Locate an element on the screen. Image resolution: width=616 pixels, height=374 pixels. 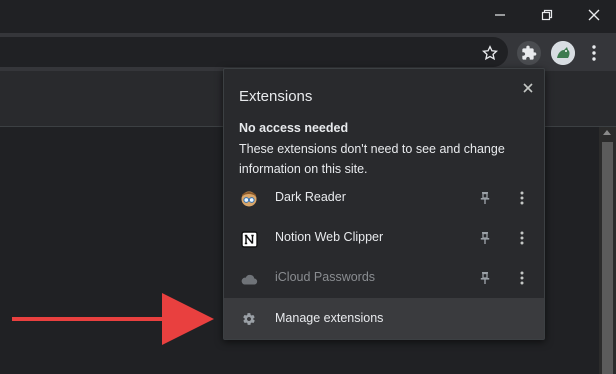
extensions-button is located at coordinates (529, 53).